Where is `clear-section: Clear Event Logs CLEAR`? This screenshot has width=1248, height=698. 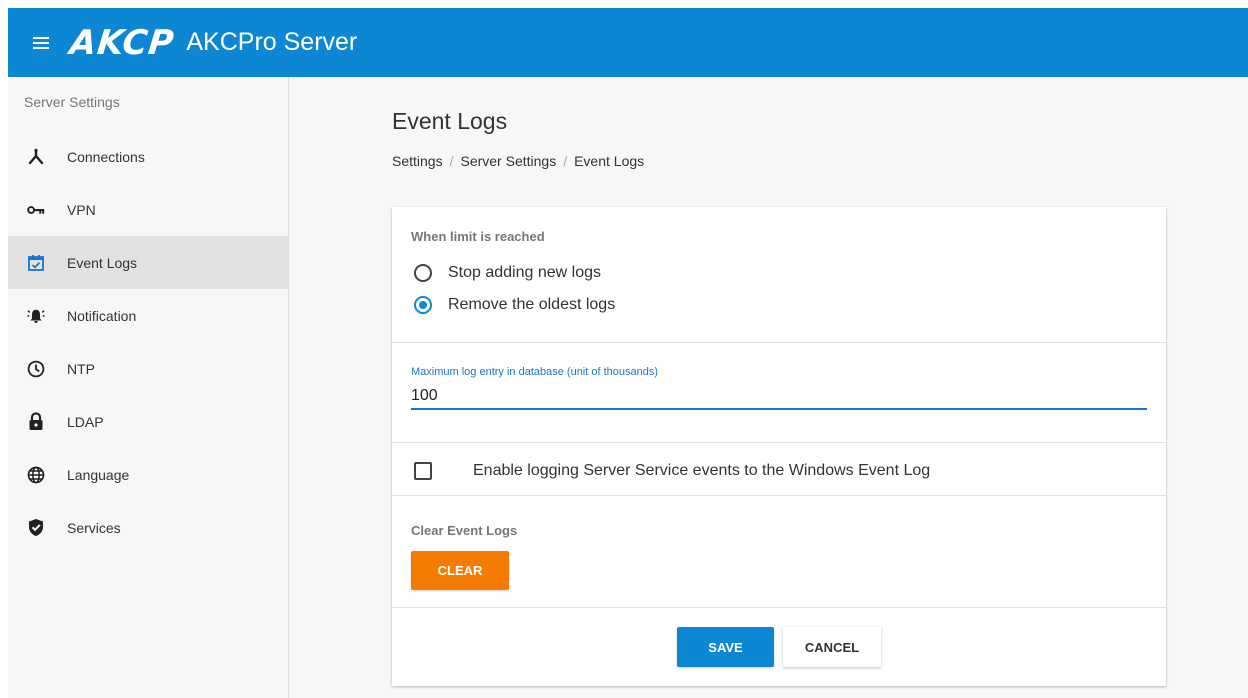 clear-section: Clear Event Logs CLEAR is located at coordinates (779, 551).